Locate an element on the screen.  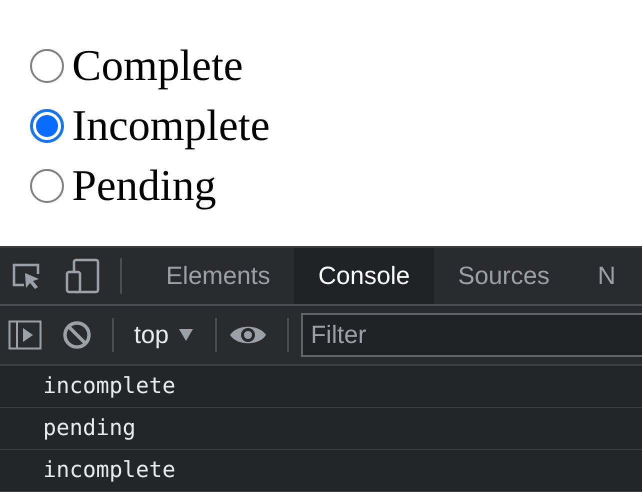
context-dropdown: top is located at coordinates (163, 335).